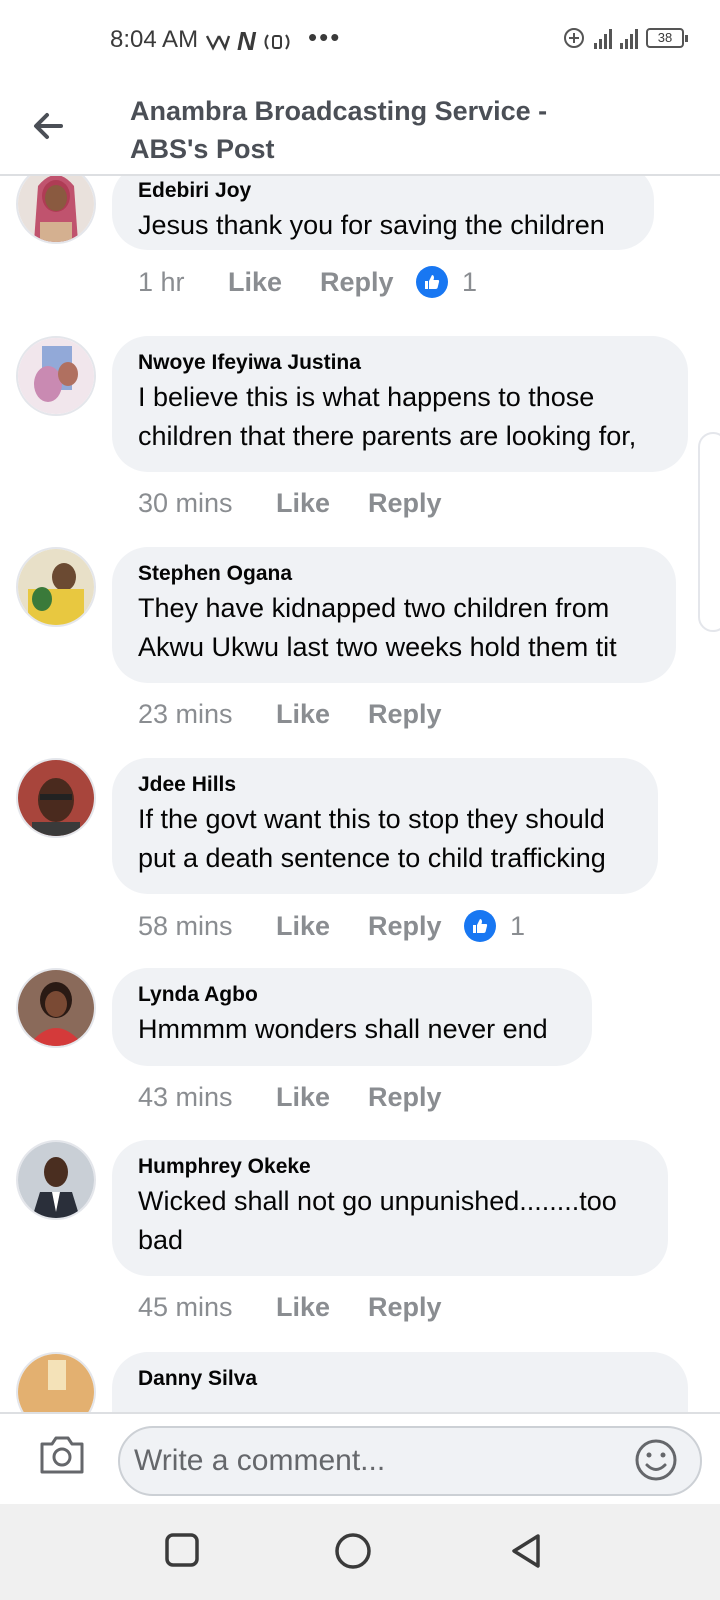  What do you see at coordinates (203, 1097) in the screenshot?
I see `comment-time: 43 mins` at bounding box center [203, 1097].